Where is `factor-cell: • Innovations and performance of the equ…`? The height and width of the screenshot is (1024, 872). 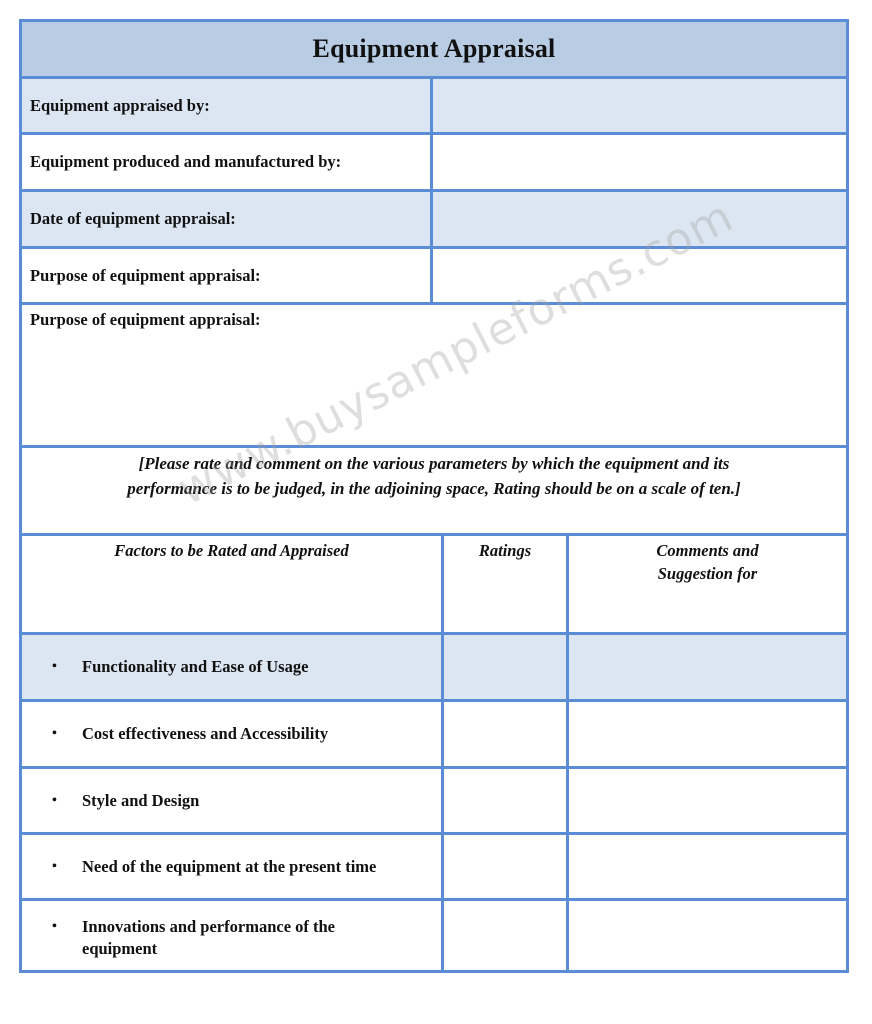 factor-cell: • Innovations and performance of the equ… is located at coordinates (222, 935).